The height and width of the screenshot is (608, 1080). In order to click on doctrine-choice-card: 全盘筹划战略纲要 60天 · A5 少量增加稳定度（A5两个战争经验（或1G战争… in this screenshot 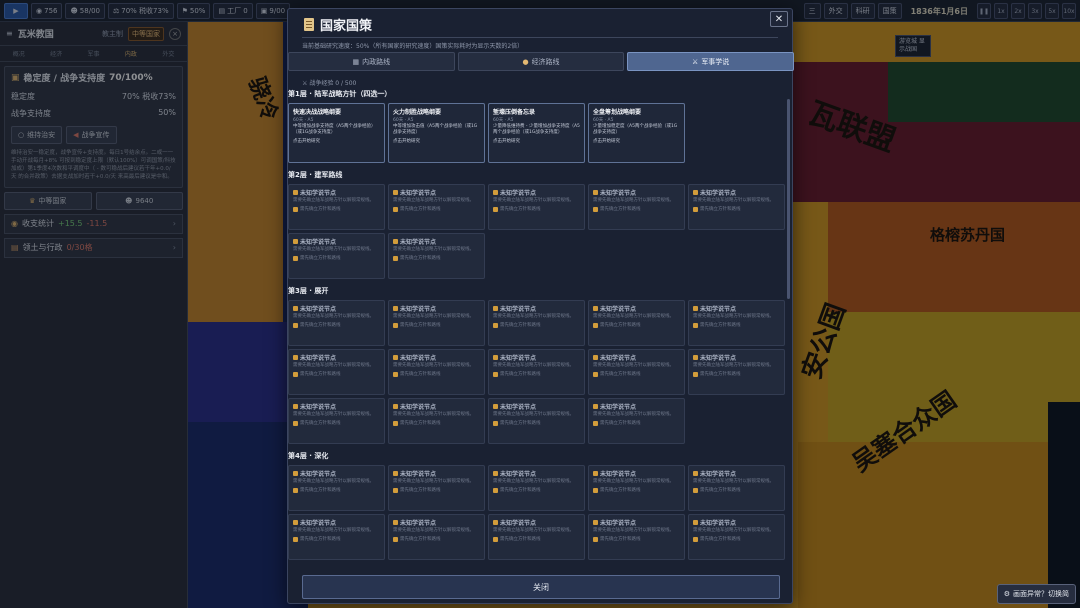, I will do `click(636, 133)`.